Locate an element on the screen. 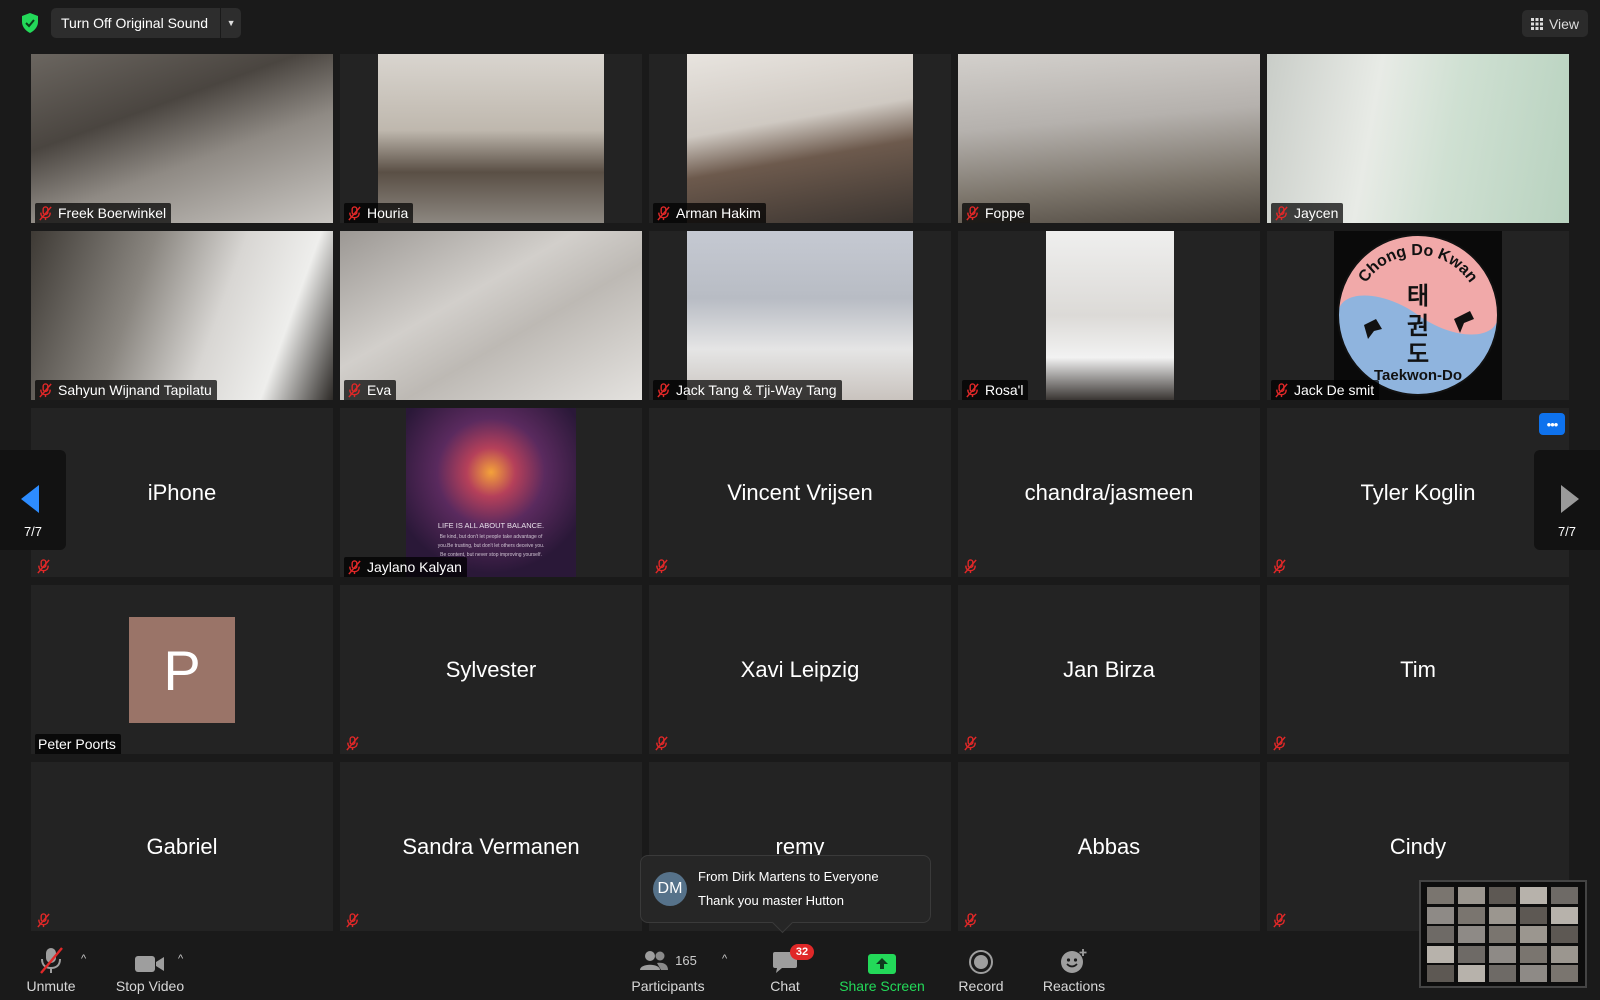 The width and height of the screenshot is (1600, 1000). chat-message-text: Thank you master Hutton is located at coordinates (771, 900).